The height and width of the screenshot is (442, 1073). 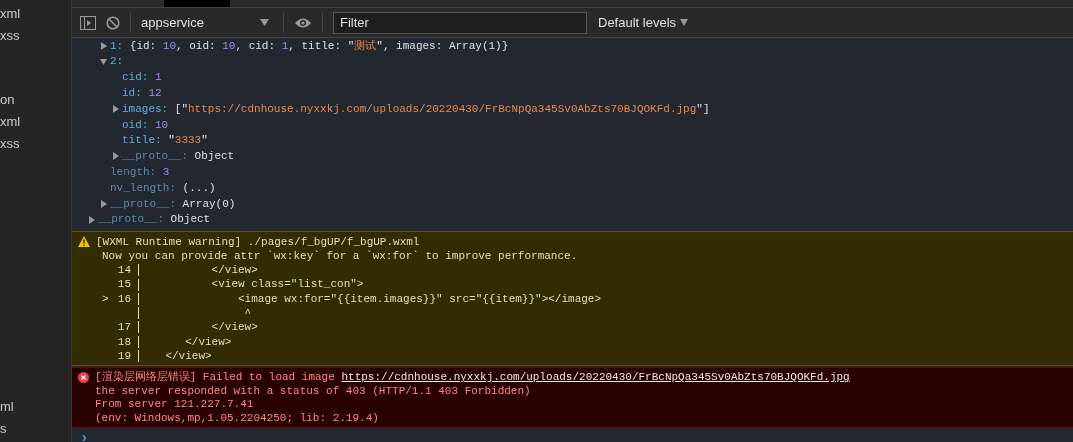 What do you see at coordinates (209, 204) in the screenshot?
I see `property-value: Array(0)` at bounding box center [209, 204].